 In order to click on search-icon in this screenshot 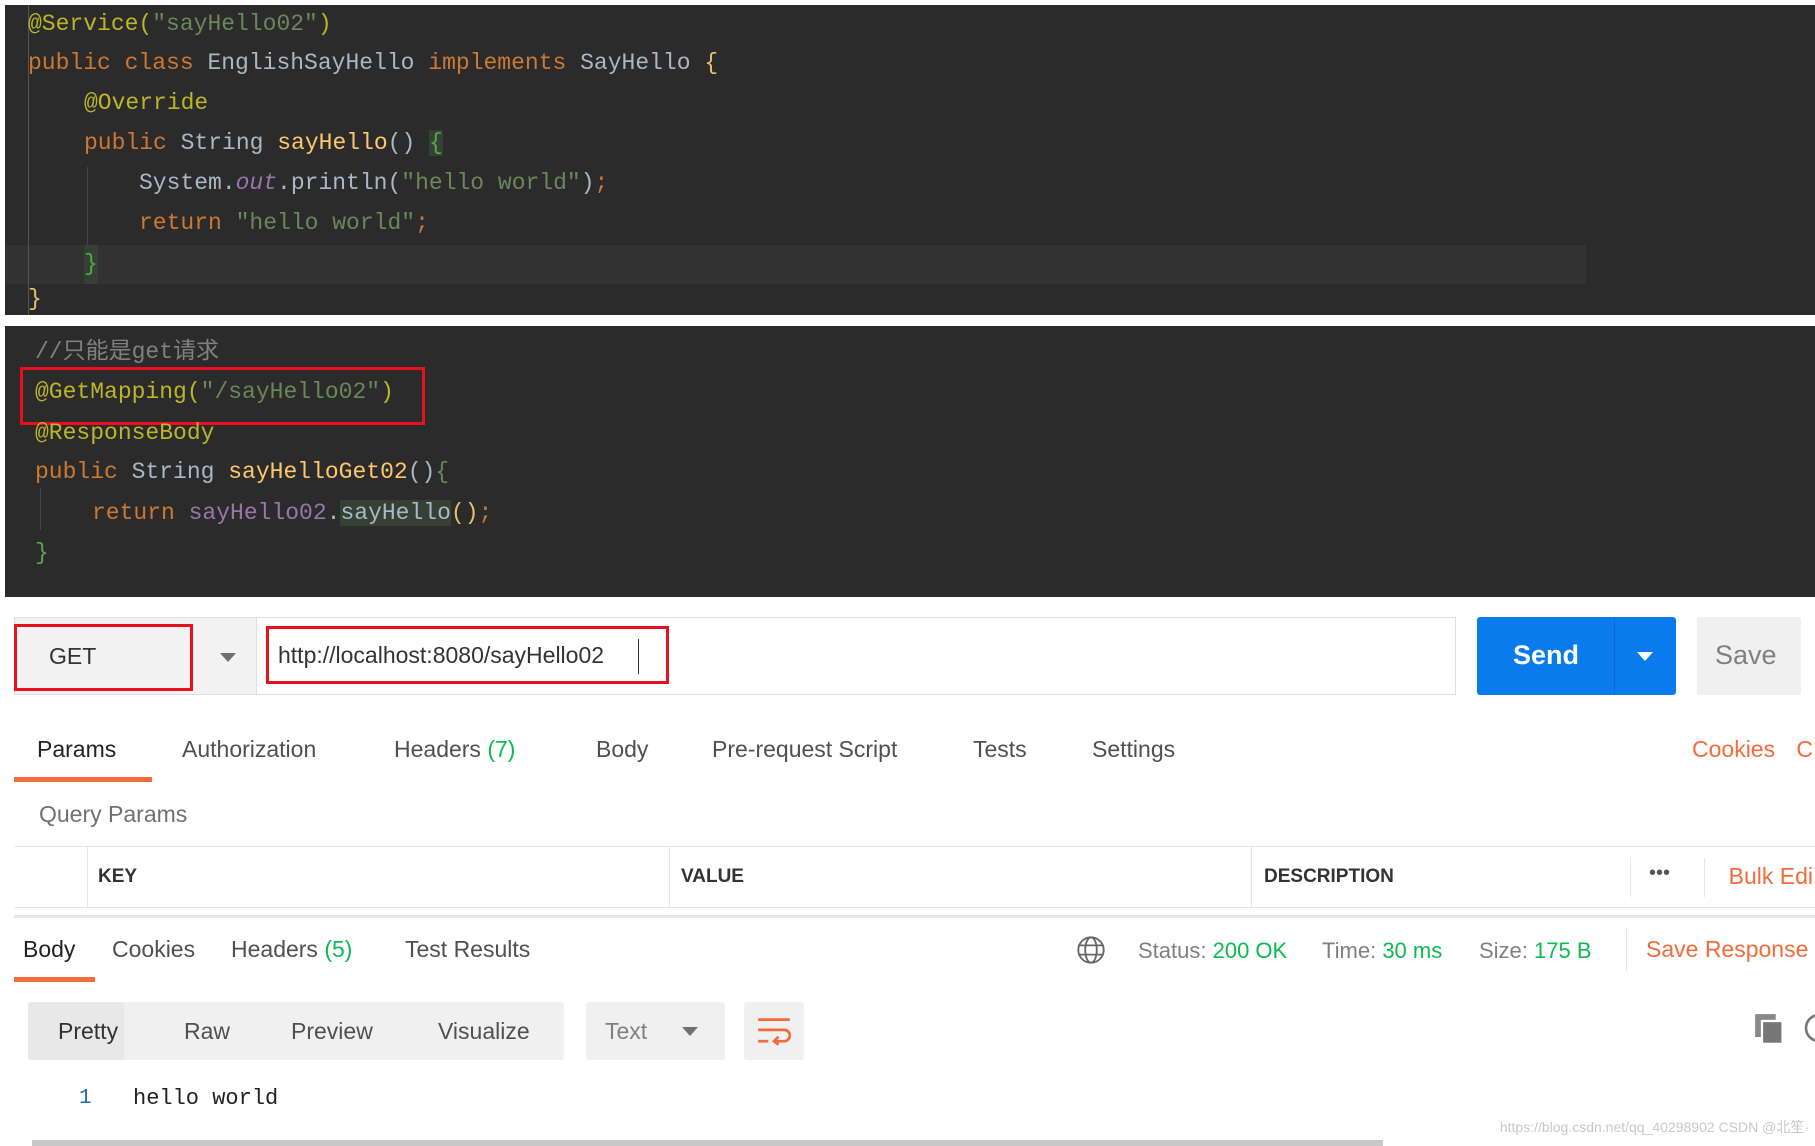, I will do `click(1809, 1029)`.